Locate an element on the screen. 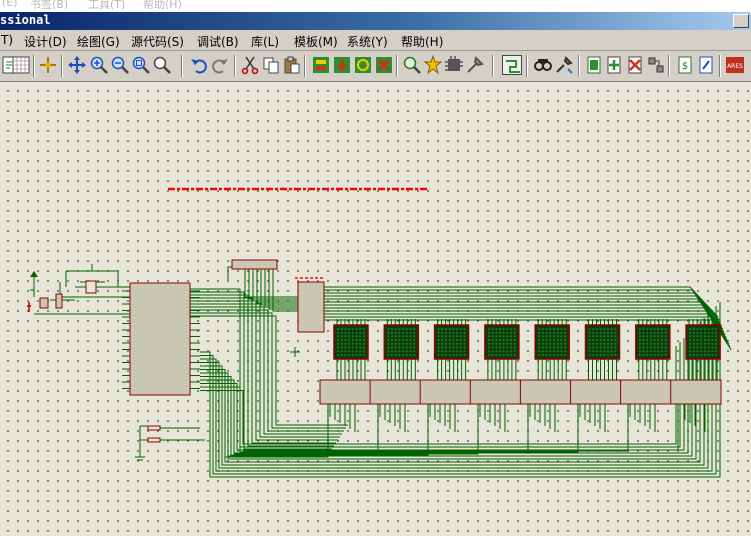  menu-item-design: 设计(D) is located at coordinates (45, 41).